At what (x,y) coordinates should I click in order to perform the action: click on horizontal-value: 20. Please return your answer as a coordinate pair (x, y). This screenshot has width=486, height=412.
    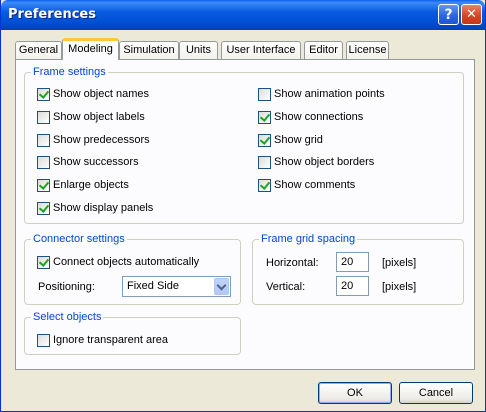
    Looking at the image, I should click on (347, 262).